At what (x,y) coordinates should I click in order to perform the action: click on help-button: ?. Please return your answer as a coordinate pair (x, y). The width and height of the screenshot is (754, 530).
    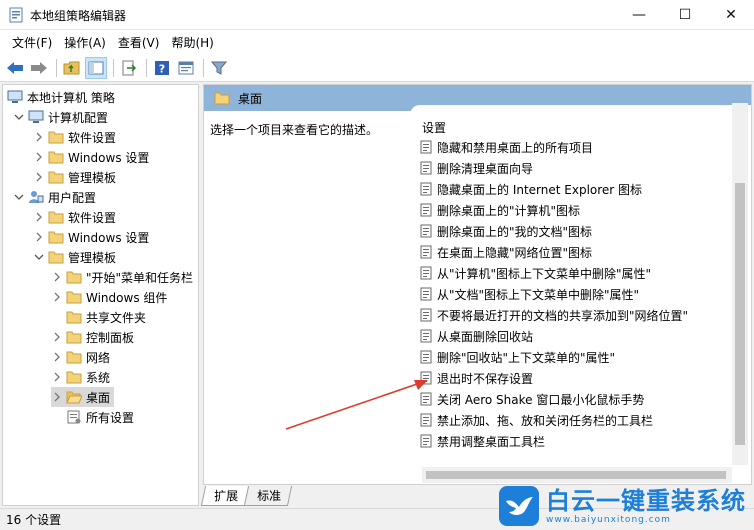
    Looking at the image, I should click on (162, 68).